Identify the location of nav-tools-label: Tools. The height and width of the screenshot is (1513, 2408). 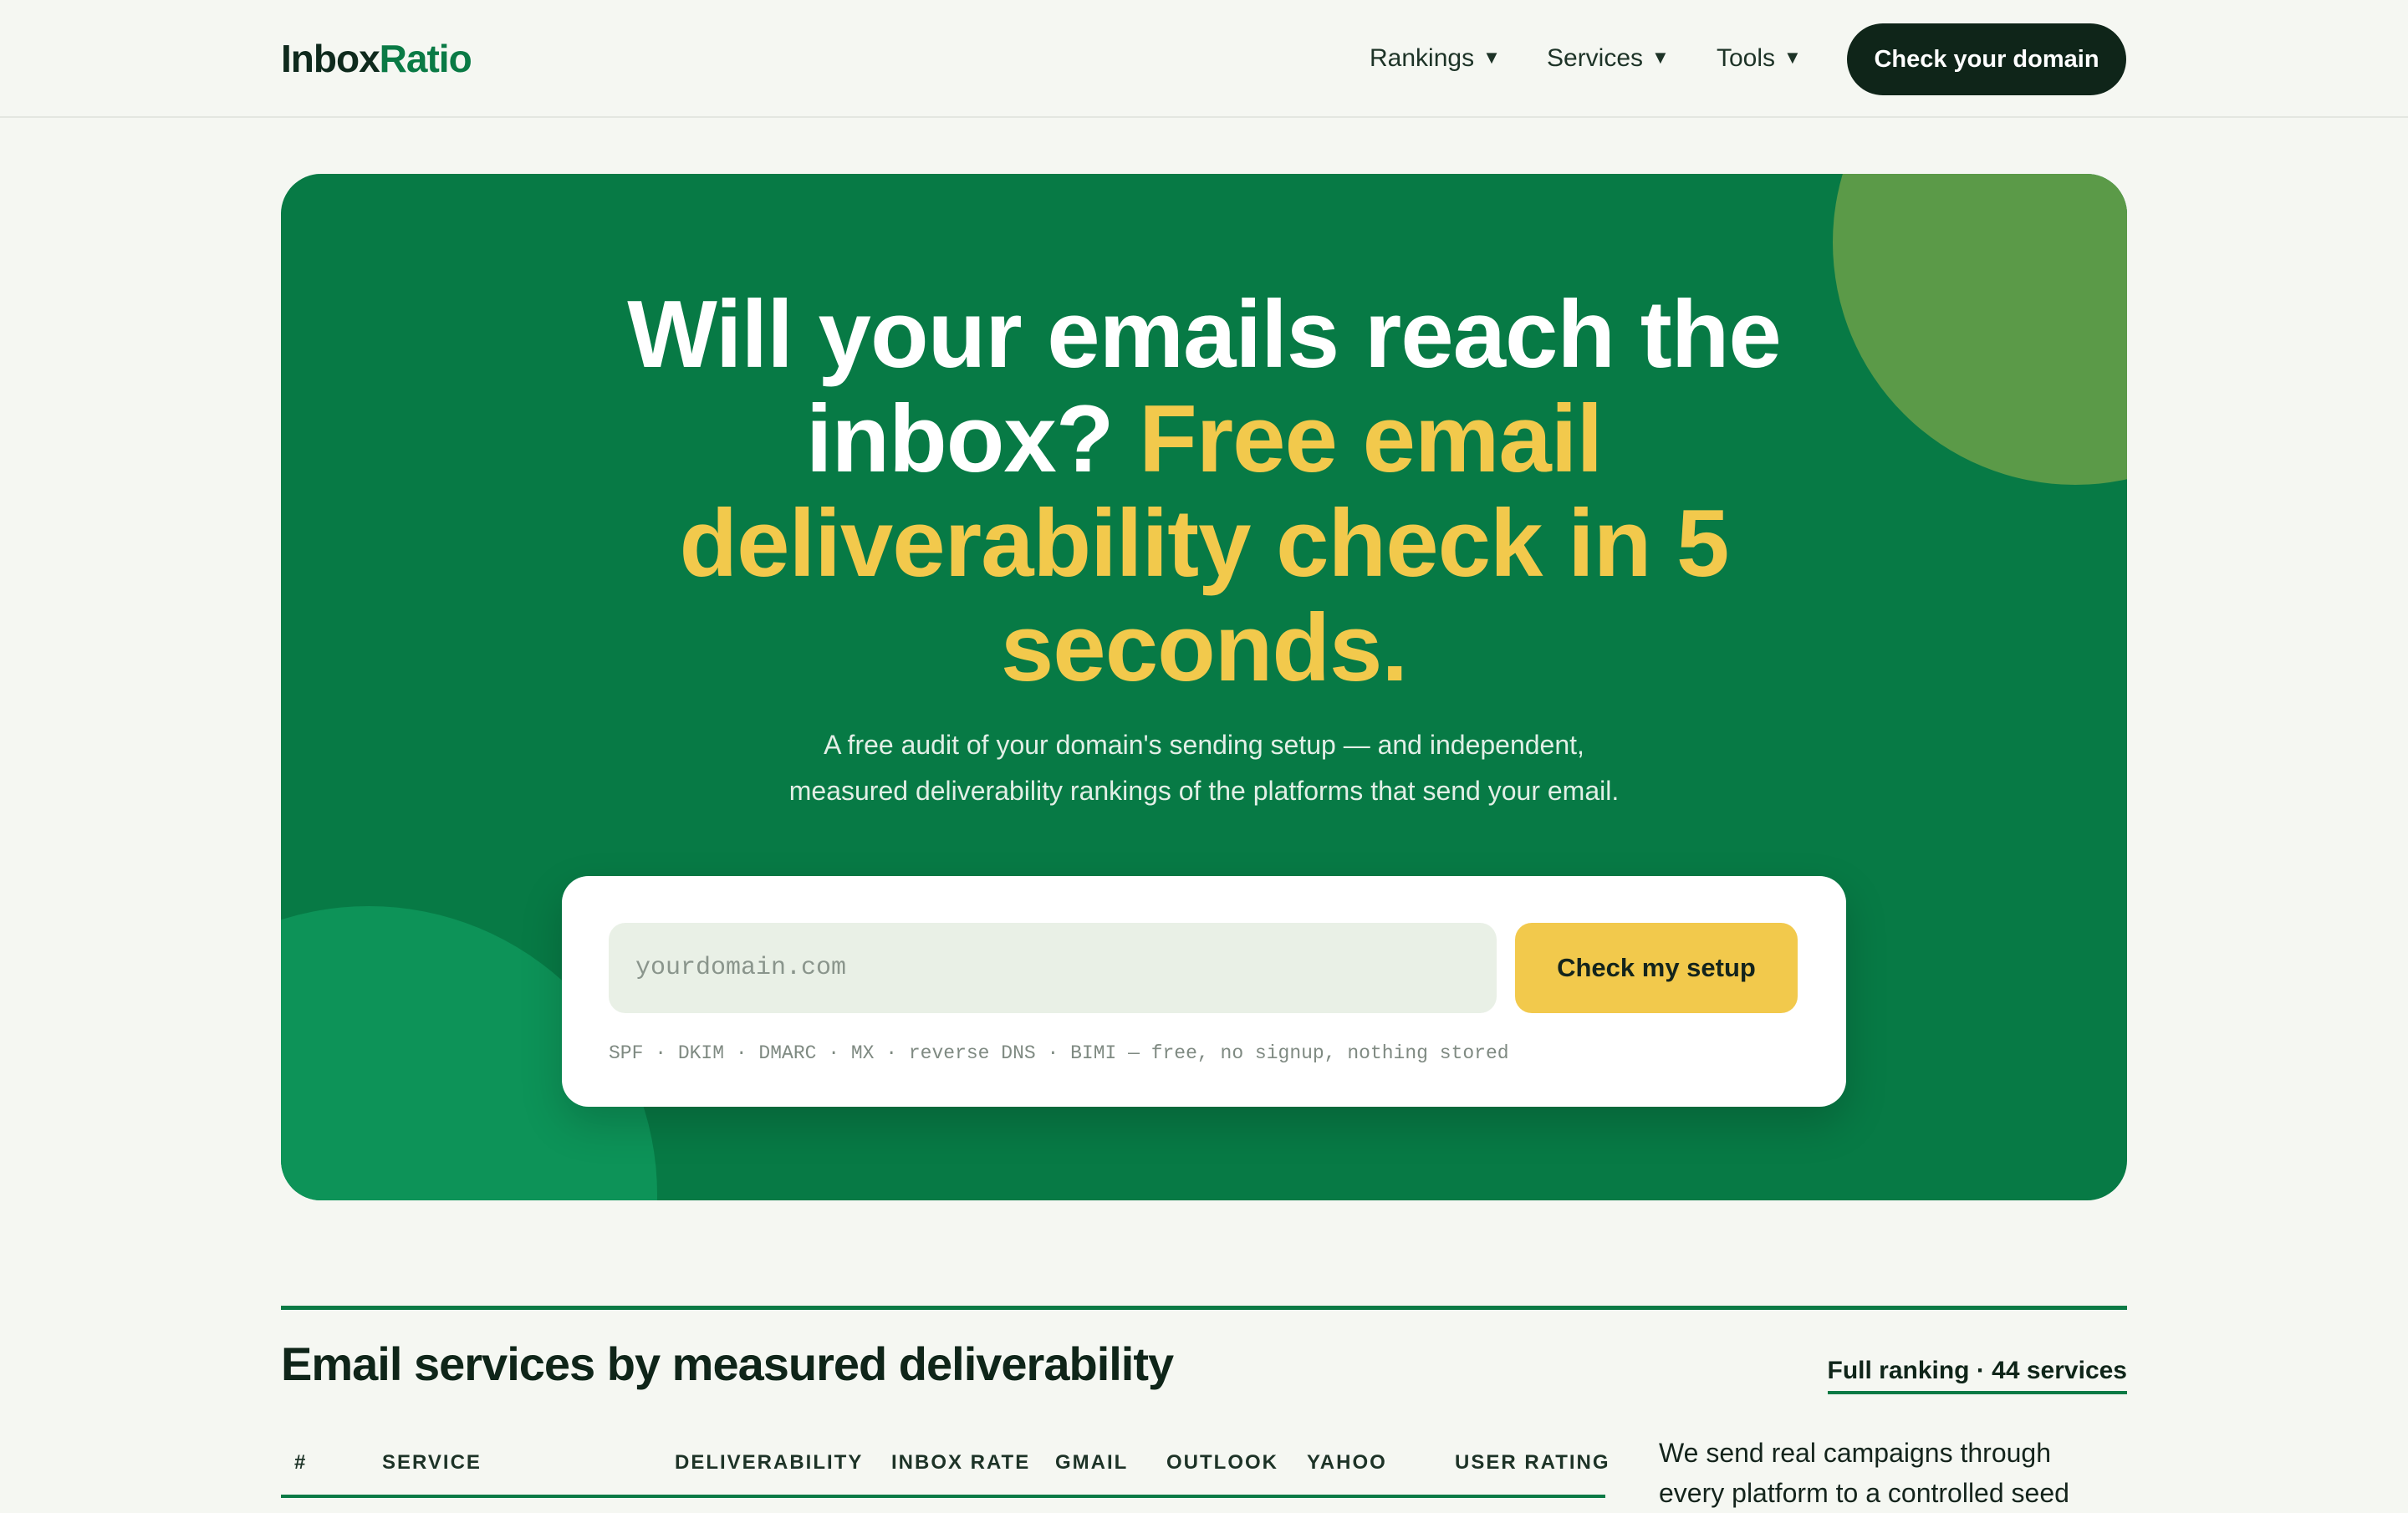
(1747, 58).